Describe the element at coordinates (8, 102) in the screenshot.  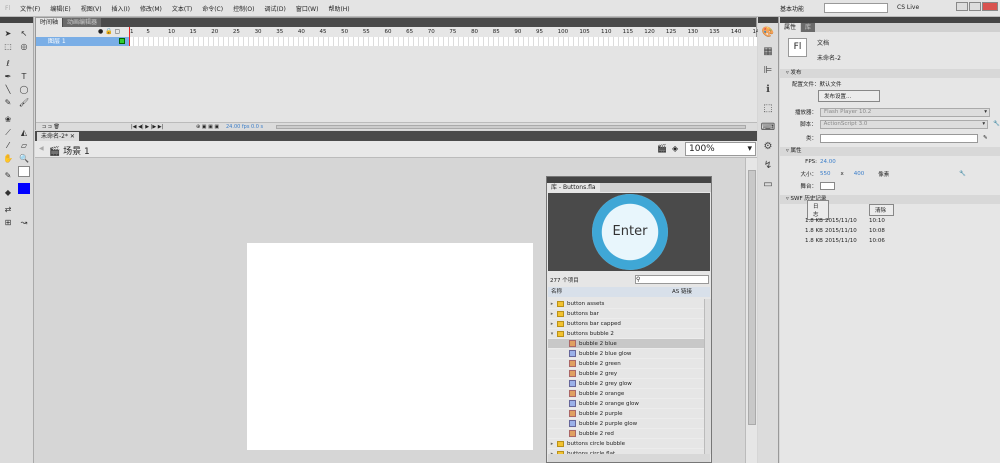
I see `pencil-tool-icon: ✎` at that location.